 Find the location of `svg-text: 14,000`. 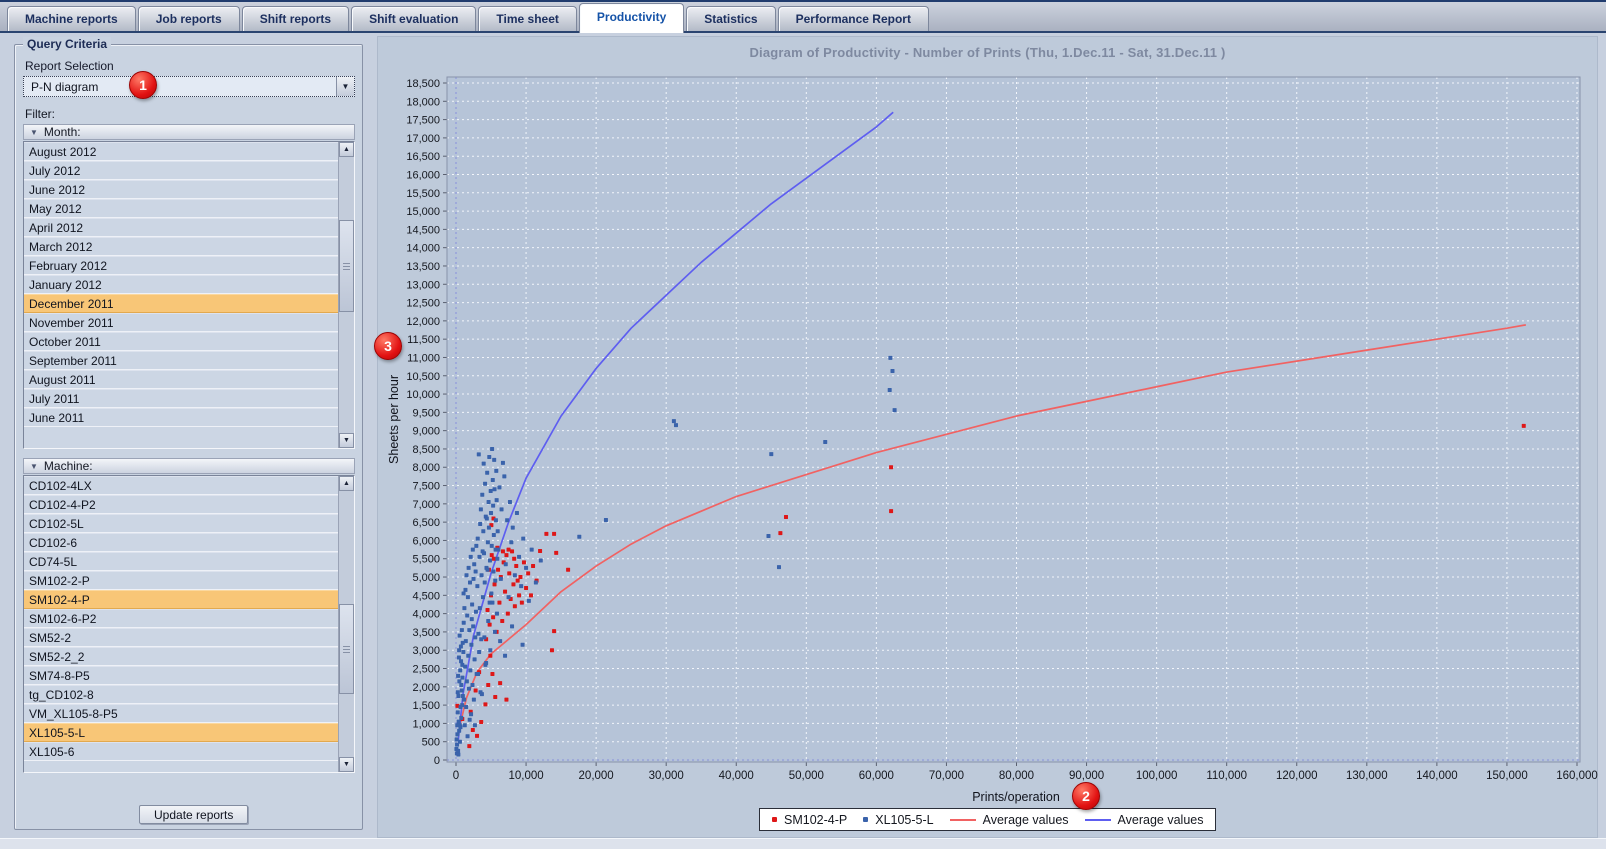

svg-text: 14,000 is located at coordinates (423, 249).